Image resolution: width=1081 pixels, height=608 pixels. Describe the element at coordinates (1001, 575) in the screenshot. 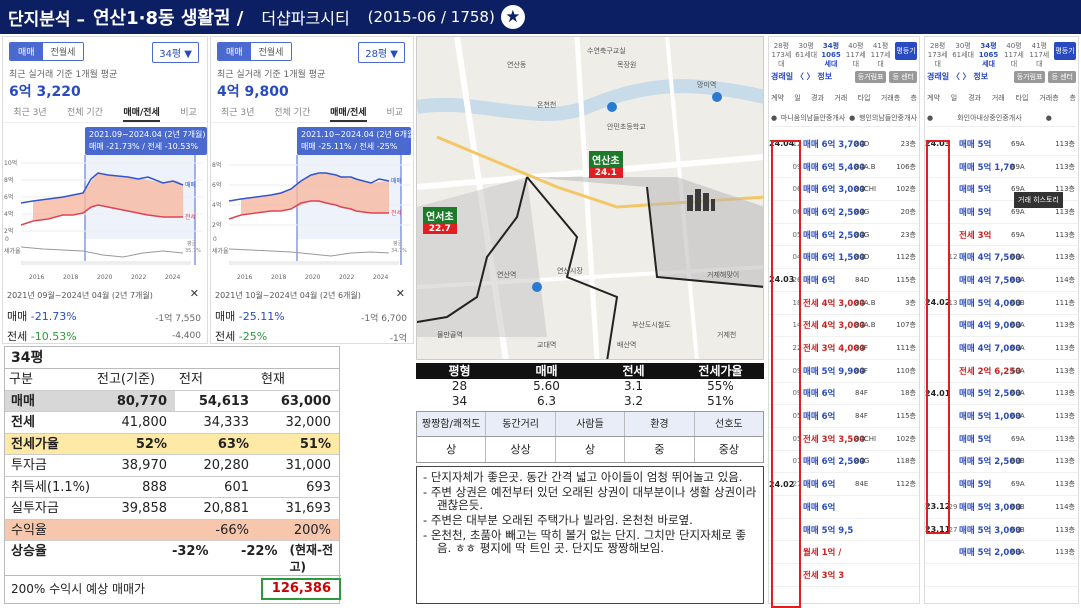

I see `transaction-row` at that location.